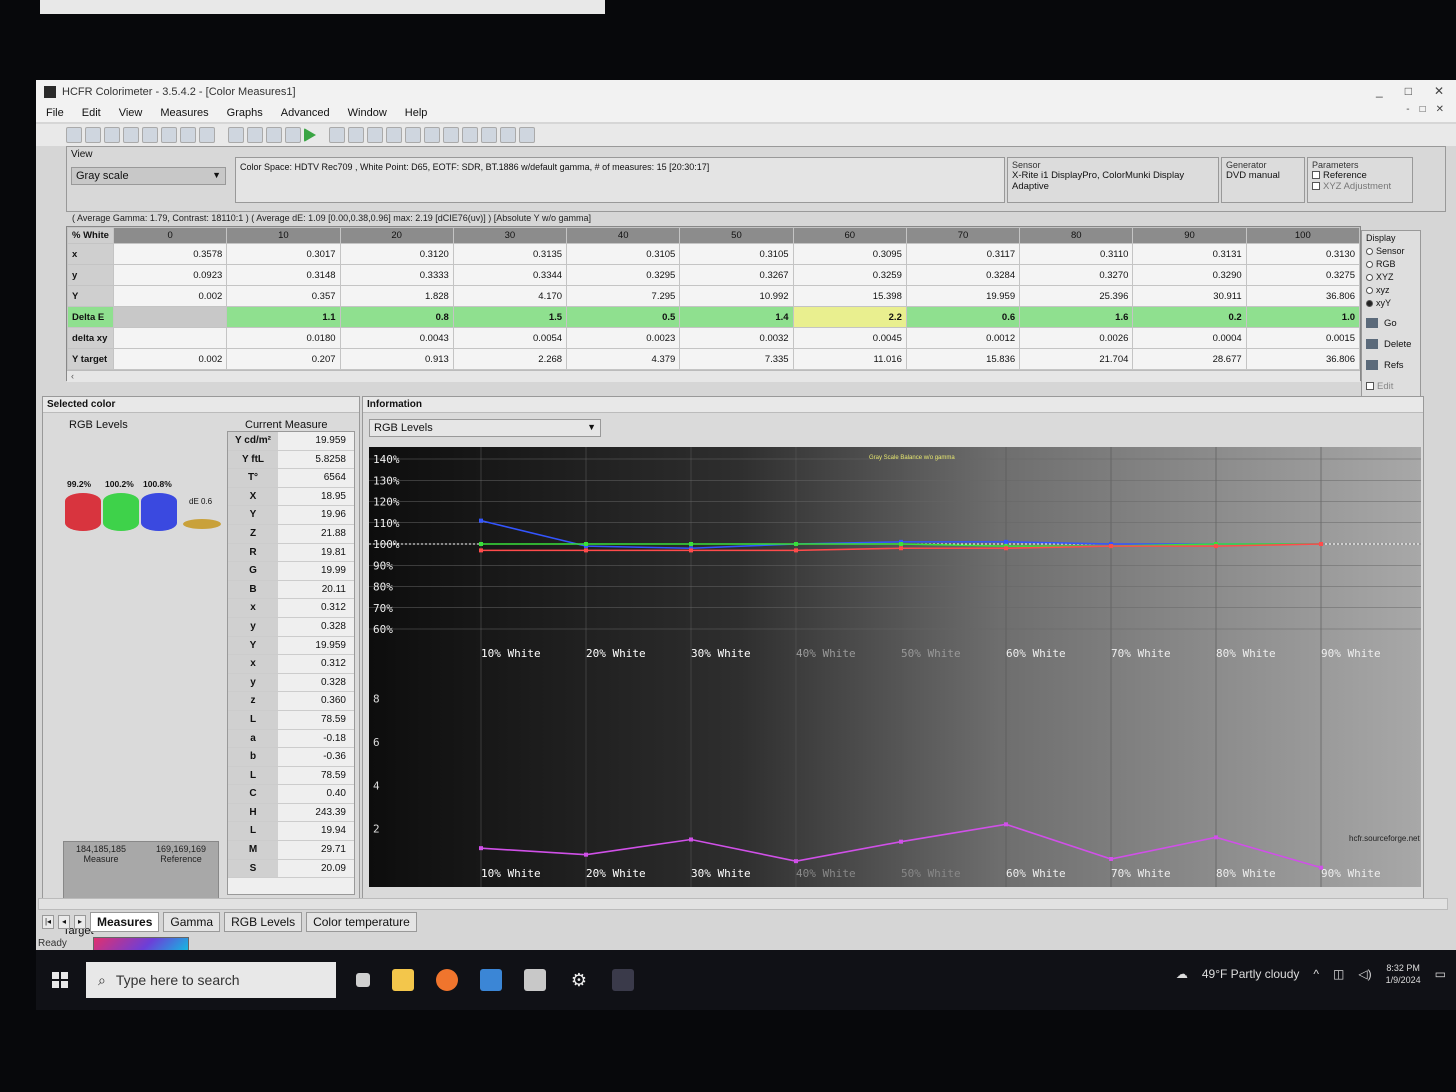  I want to click on table-cell: 0.0043, so click(396, 338).